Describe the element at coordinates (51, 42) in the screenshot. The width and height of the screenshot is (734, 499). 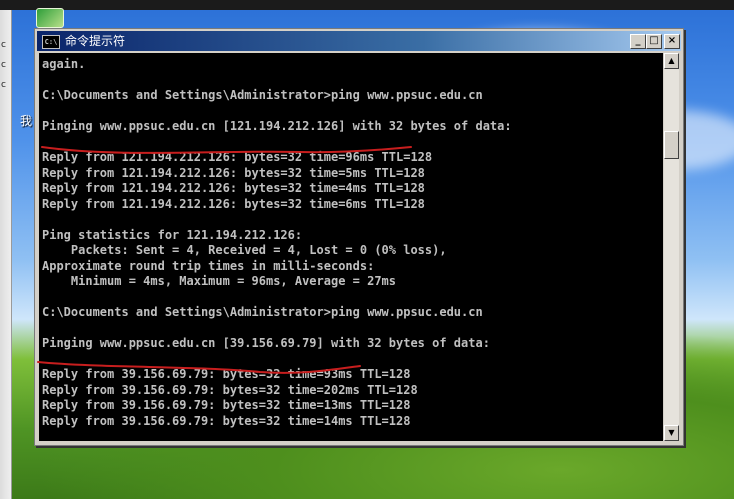
I see `cmd-icon: C:\` at that location.